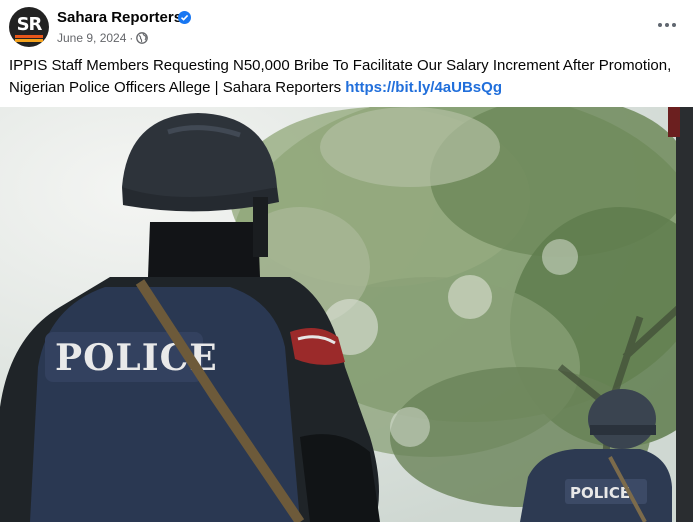  What do you see at coordinates (184, 17) in the screenshot?
I see `verified-badge-icon` at bounding box center [184, 17].